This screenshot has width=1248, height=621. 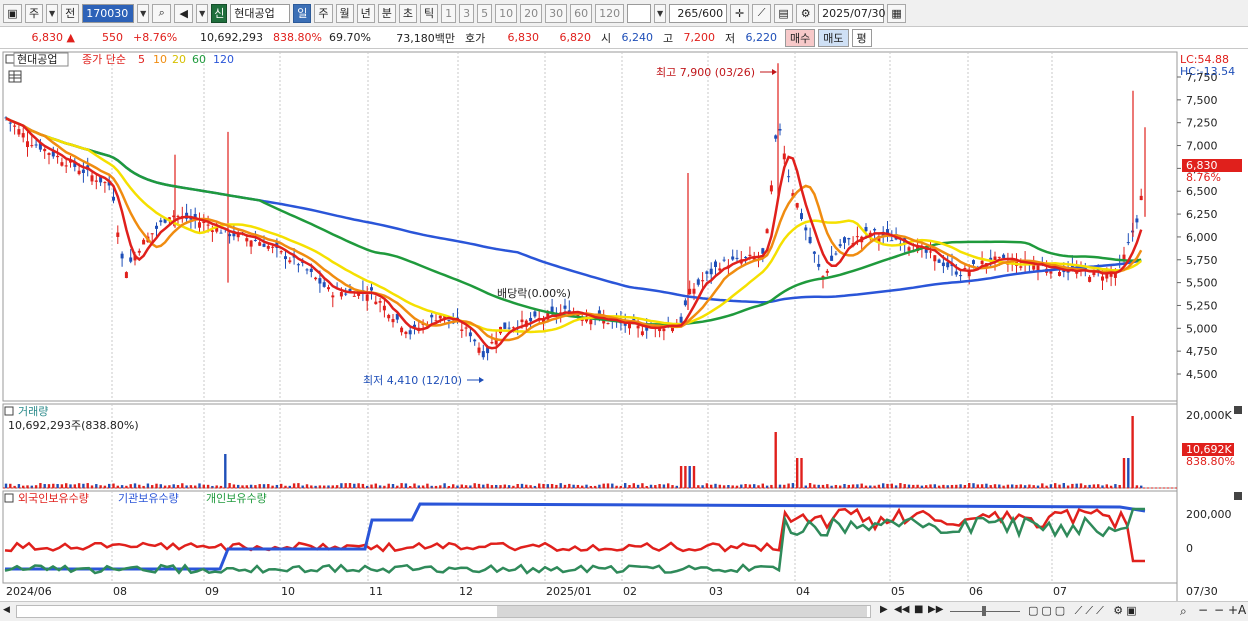 What do you see at coordinates (1238, 410) in the screenshot?
I see `volume-close-icon` at bounding box center [1238, 410].